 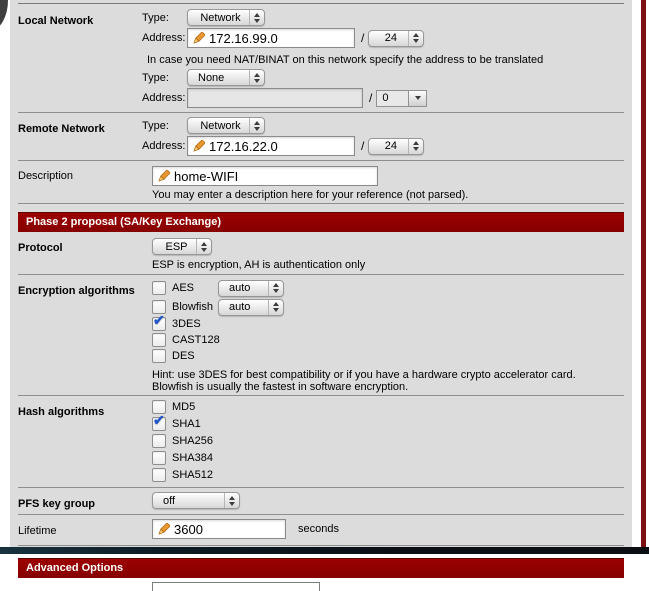 What do you see at coordinates (388, 441) in the screenshot?
I see `hash-option-sha256: SHA256` at bounding box center [388, 441].